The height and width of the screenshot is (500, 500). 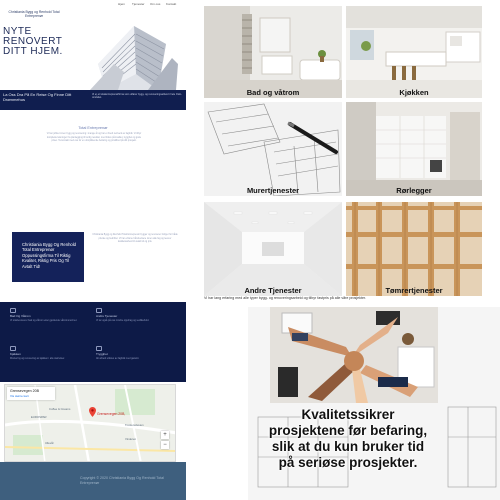 I want to click on map-pin-label: Grensevegen 20B,, so click(x=111, y=414).